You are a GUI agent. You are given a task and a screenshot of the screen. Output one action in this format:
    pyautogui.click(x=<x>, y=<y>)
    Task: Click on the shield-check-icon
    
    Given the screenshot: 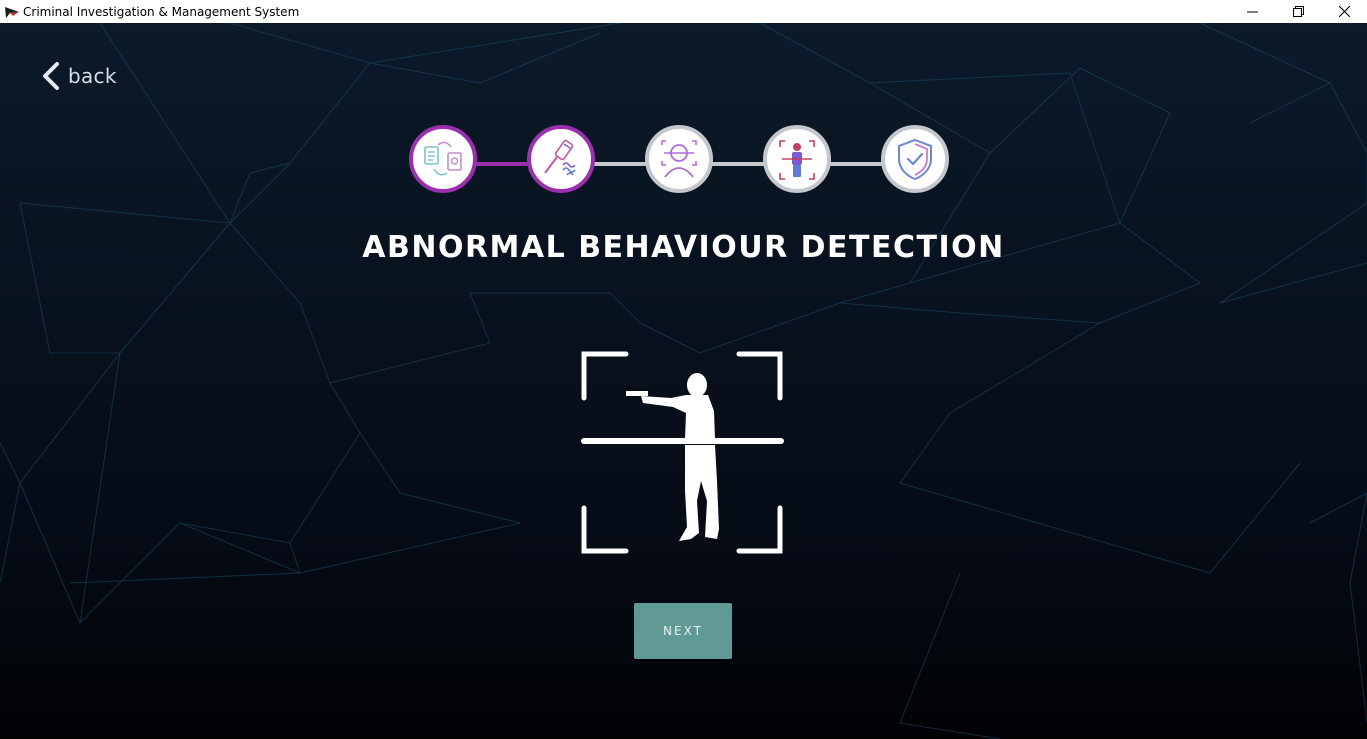 What is the action you would take?
    pyautogui.click(x=915, y=159)
    